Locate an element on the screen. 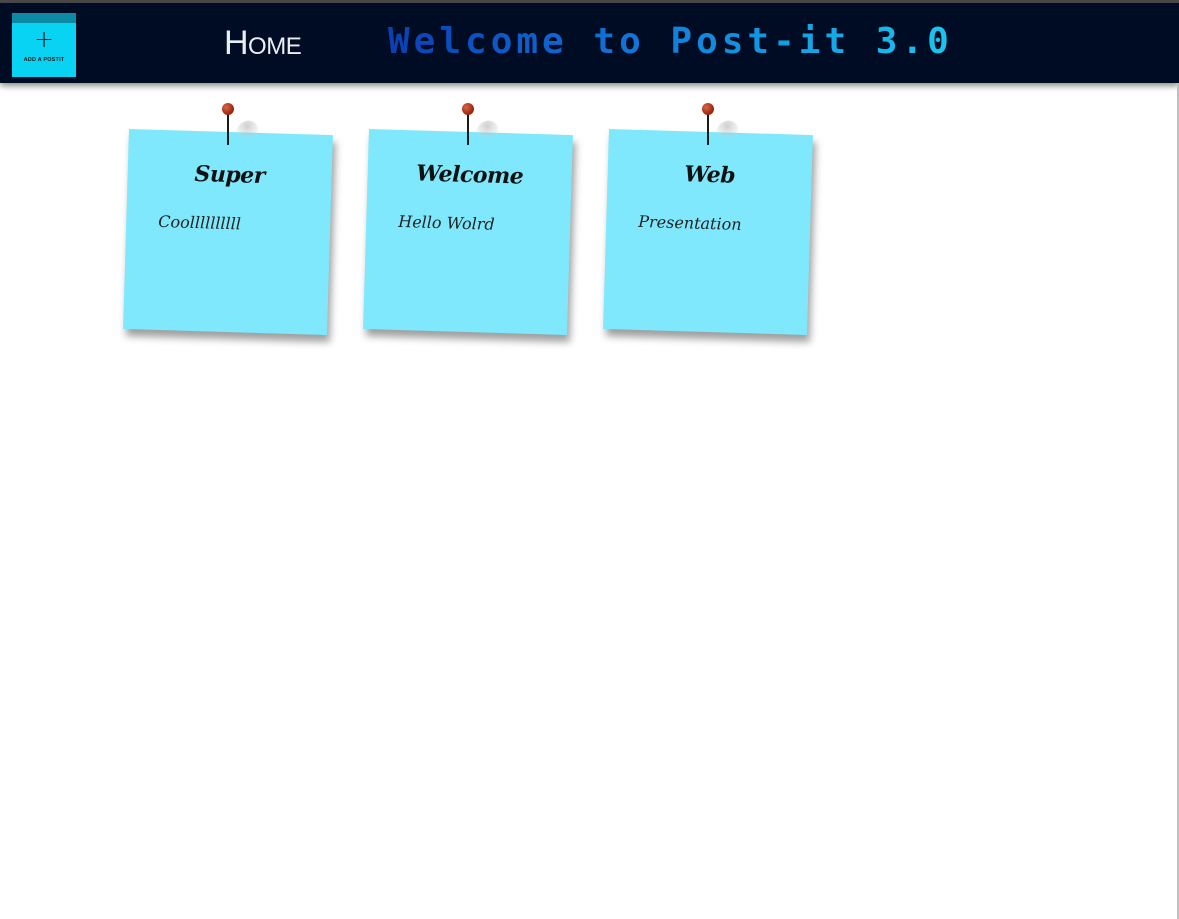 Image resolution: width=1179 pixels, height=919 pixels. postit-note: Super Coollllllllll is located at coordinates (228, 232).